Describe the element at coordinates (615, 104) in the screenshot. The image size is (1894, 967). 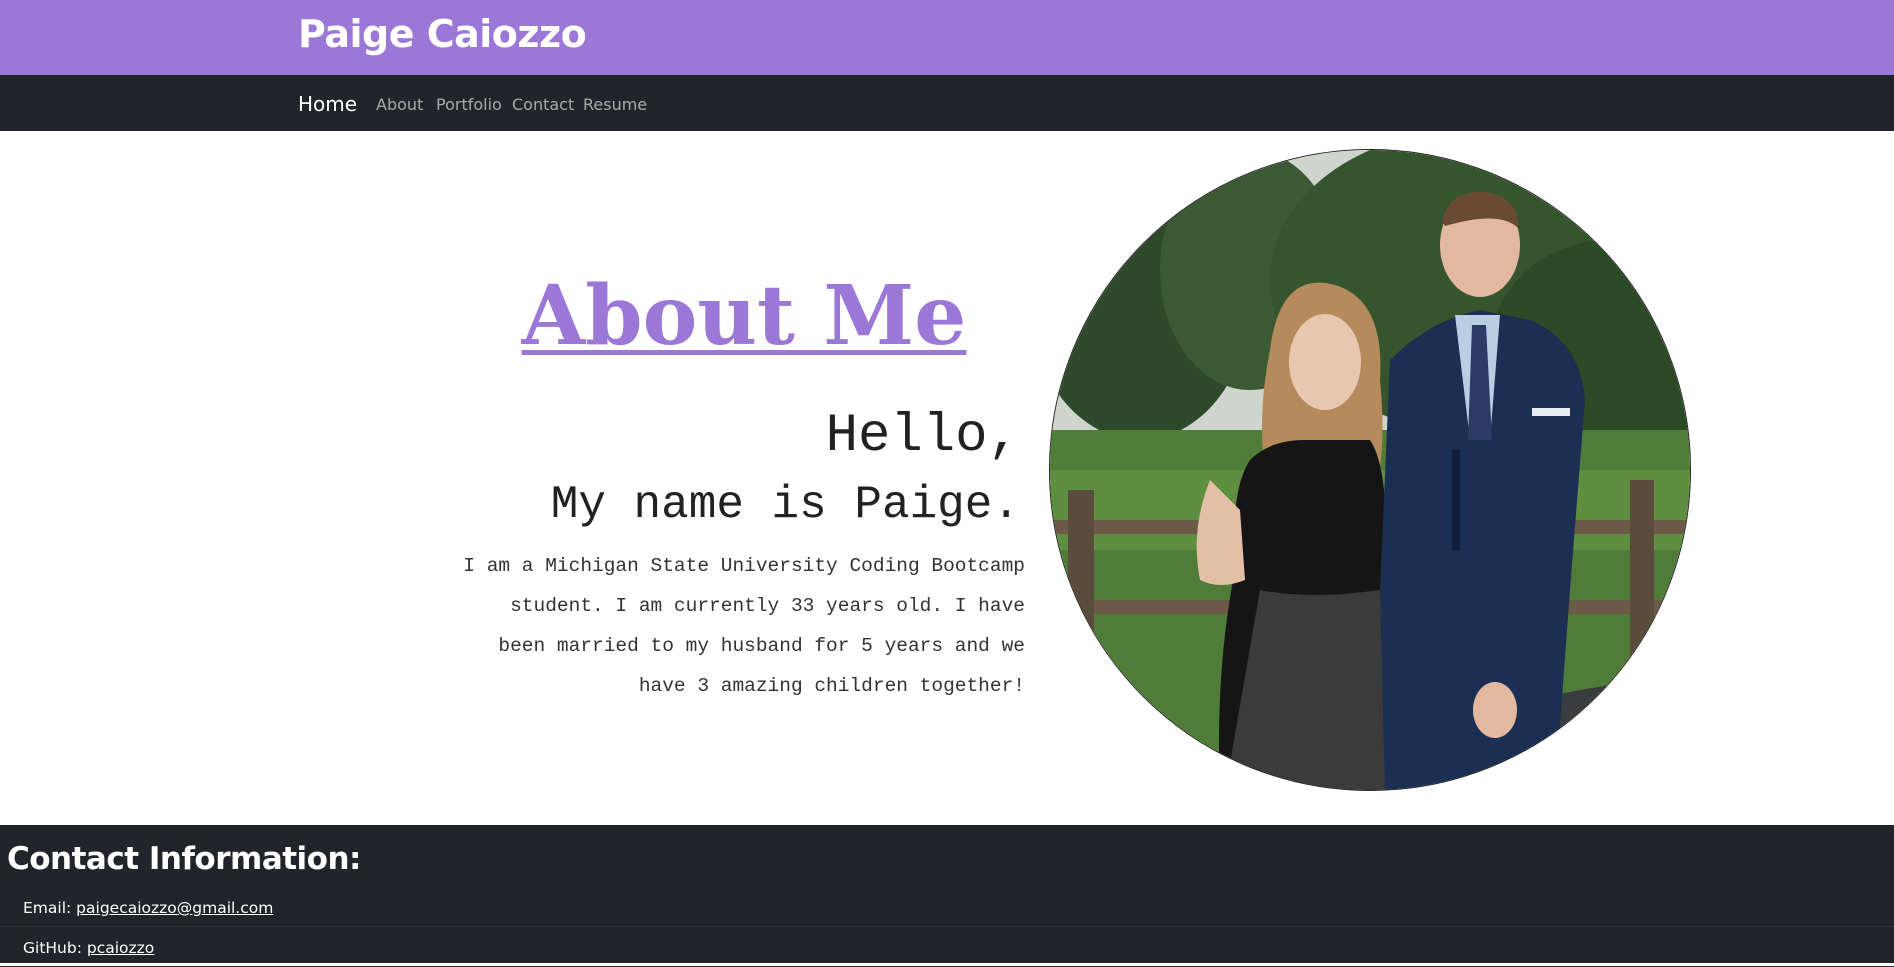
I see `nav-resume-link: Resume` at that location.